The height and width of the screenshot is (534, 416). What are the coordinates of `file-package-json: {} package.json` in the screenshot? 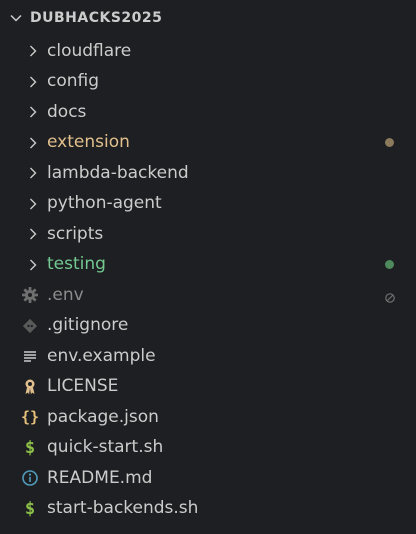 It's located at (208, 417).